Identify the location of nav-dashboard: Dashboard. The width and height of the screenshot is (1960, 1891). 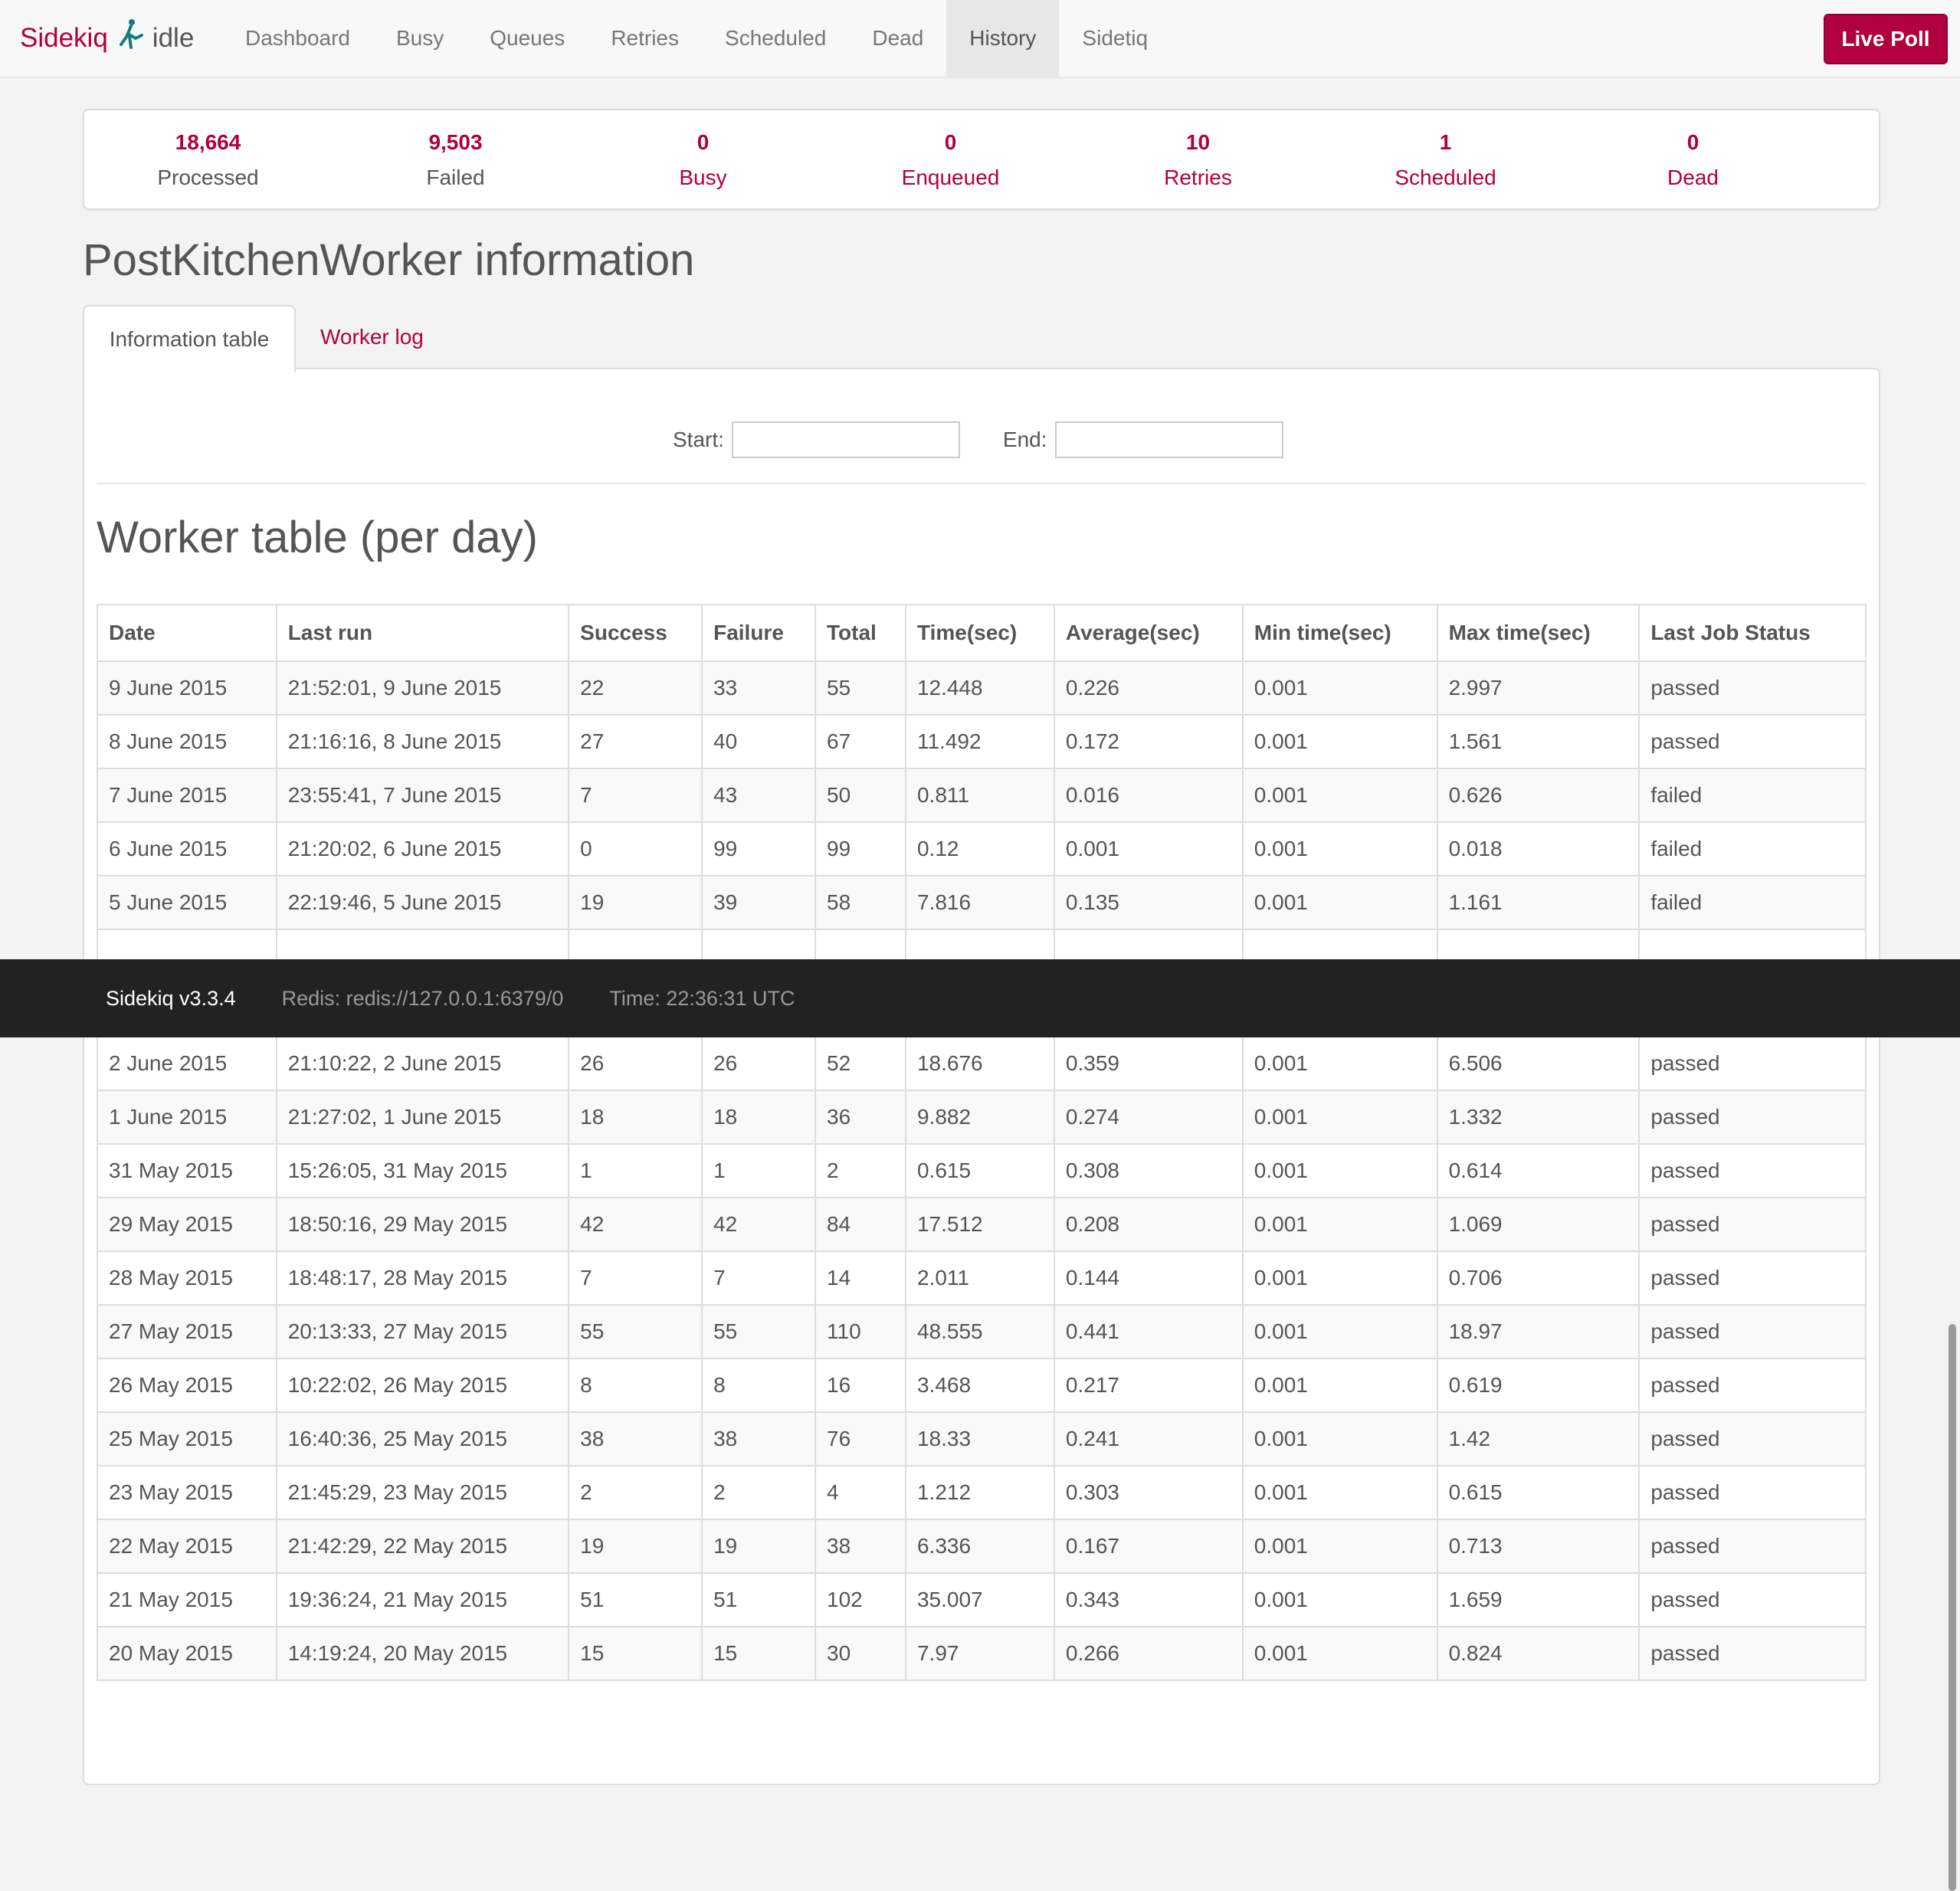
(297, 38).